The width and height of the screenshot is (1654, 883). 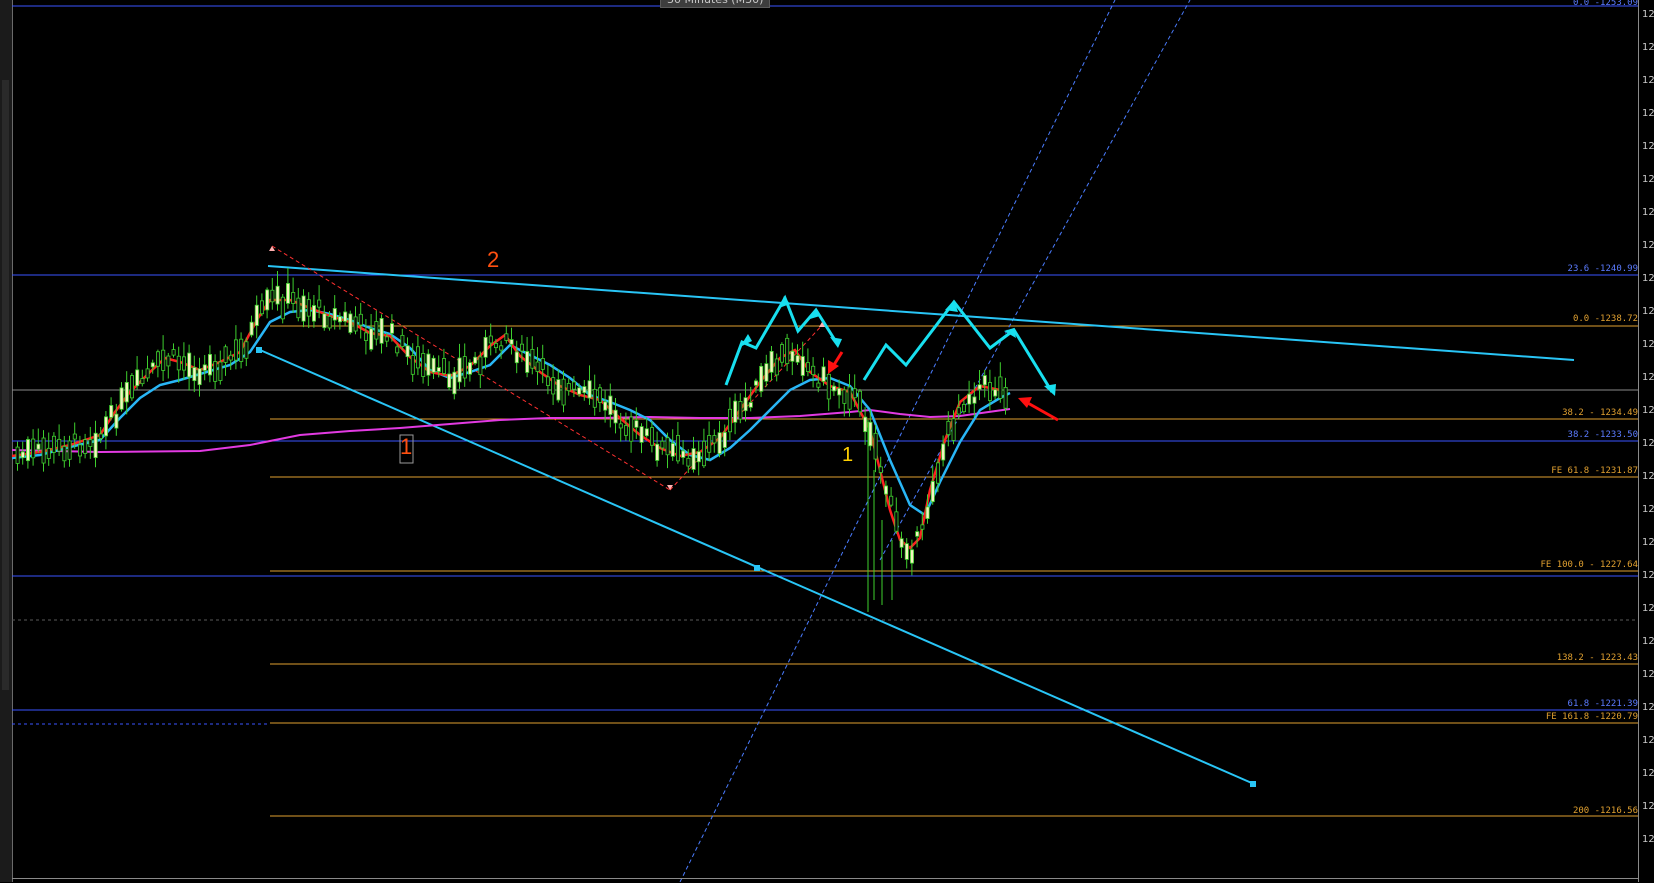 What do you see at coordinates (848, 455) in the screenshot?
I see `wave-label-1-yellow: 1` at bounding box center [848, 455].